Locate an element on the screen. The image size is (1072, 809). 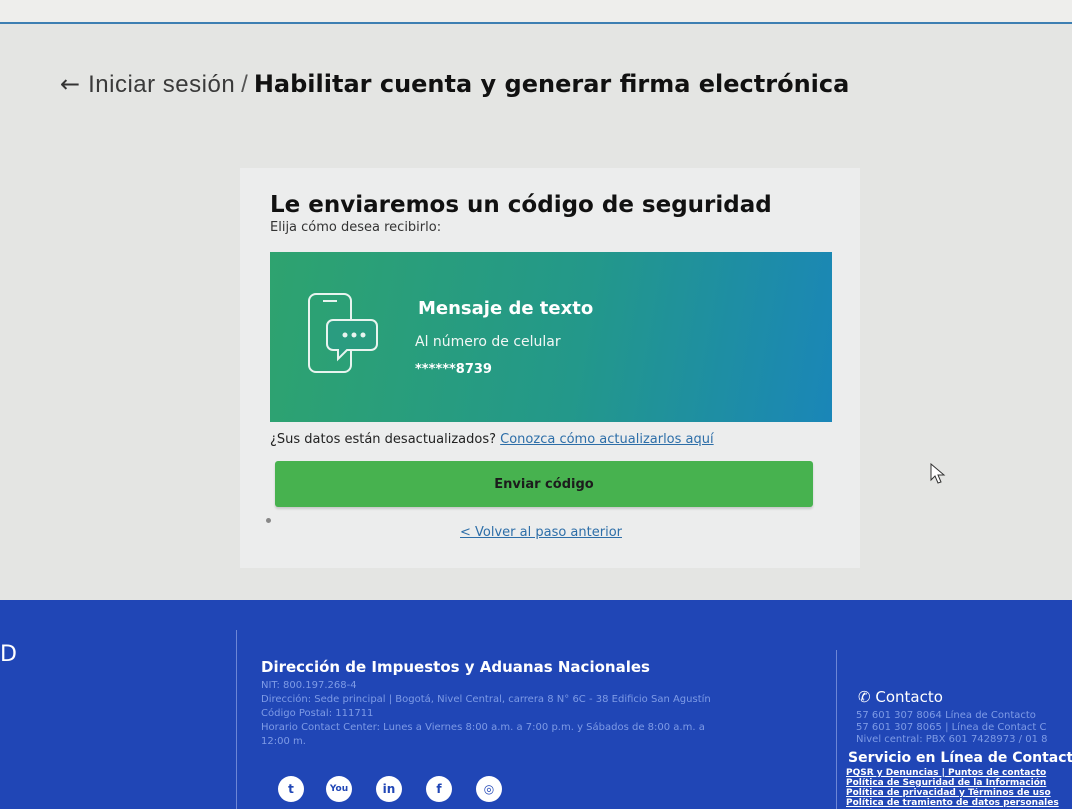
masked-phone-number: ******8739 is located at coordinates (453, 369).